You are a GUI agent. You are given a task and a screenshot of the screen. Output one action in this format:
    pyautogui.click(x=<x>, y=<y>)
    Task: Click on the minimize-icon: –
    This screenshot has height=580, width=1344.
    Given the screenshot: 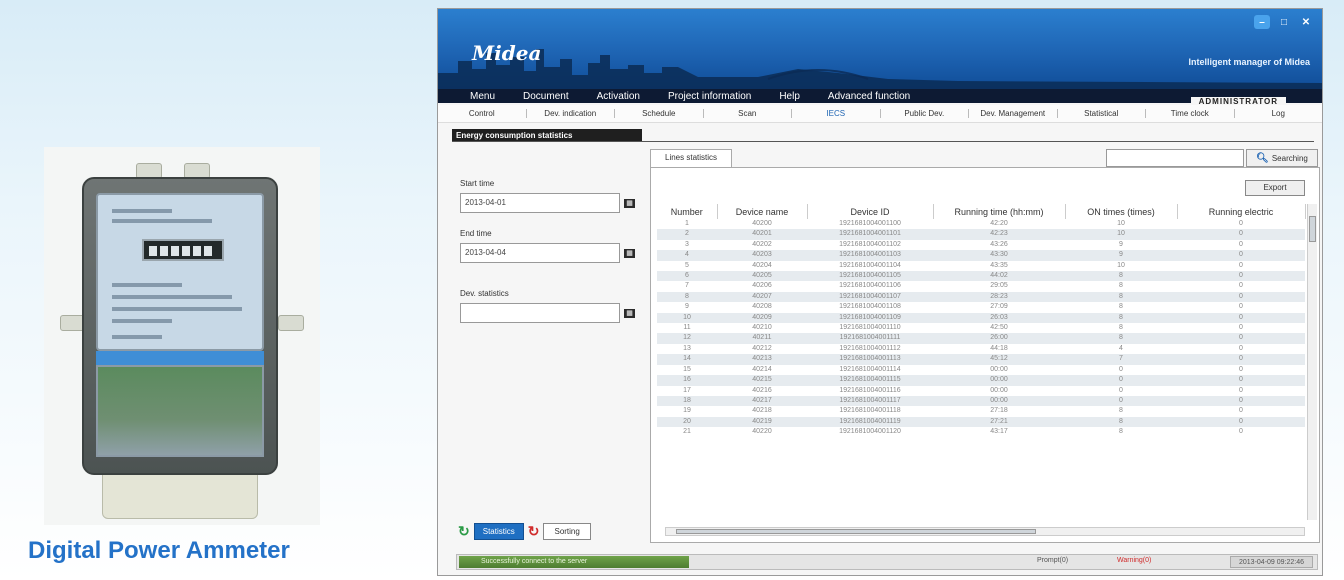 What is the action you would take?
    pyautogui.click(x=1262, y=22)
    